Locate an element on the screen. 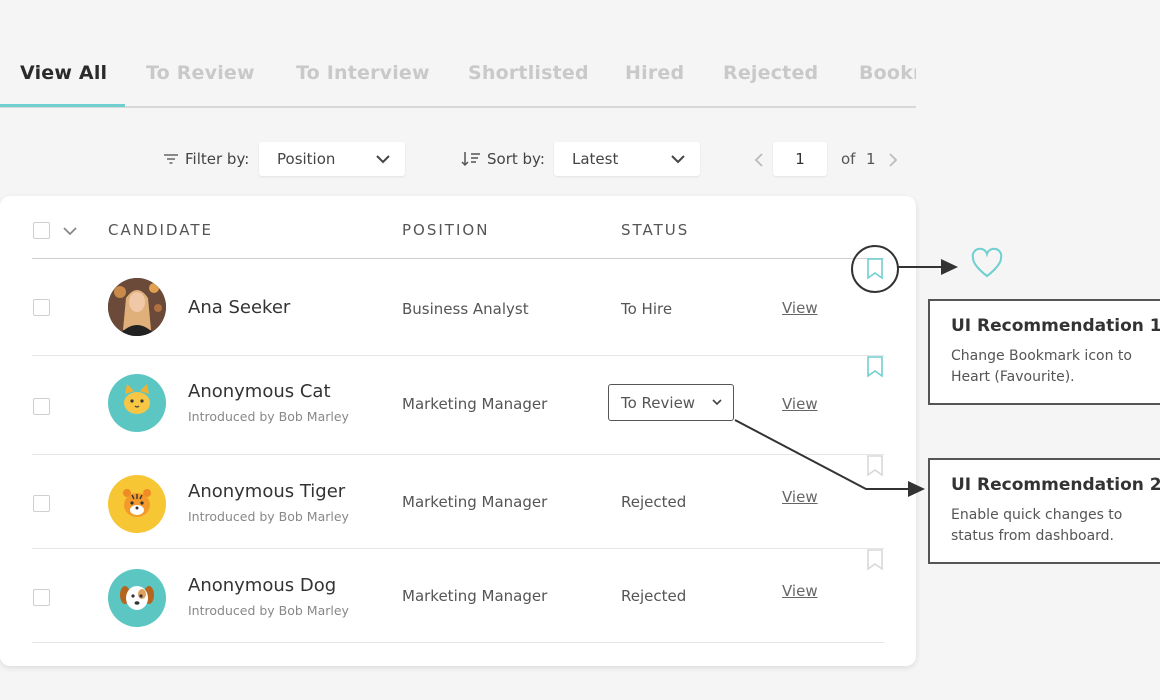 The height and width of the screenshot is (700, 1160). highlight-circle is located at coordinates (875, 269).